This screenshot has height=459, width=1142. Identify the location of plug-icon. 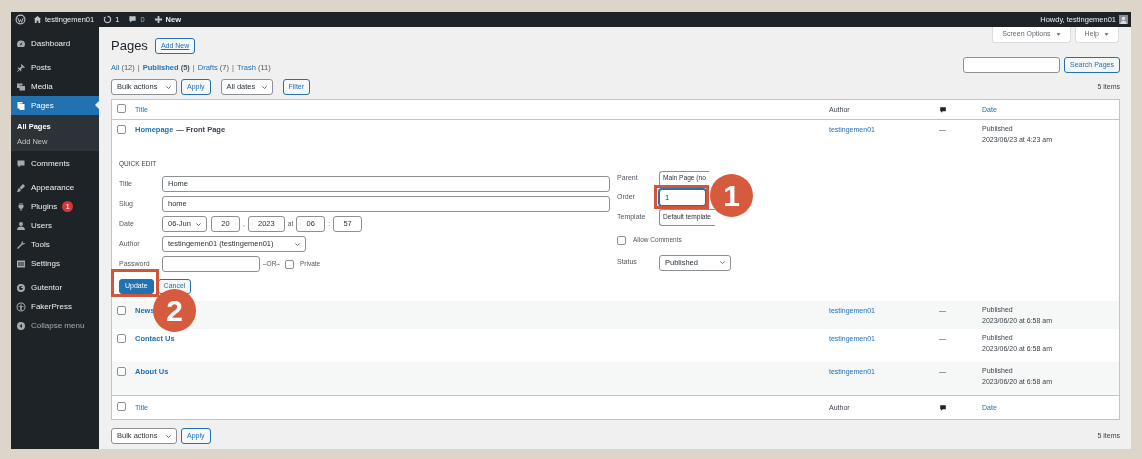
(21, 206).